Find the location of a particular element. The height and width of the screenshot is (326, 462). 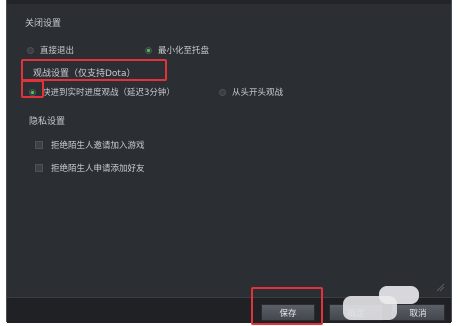

save-button-highlight is located at coordinates (287, 306).